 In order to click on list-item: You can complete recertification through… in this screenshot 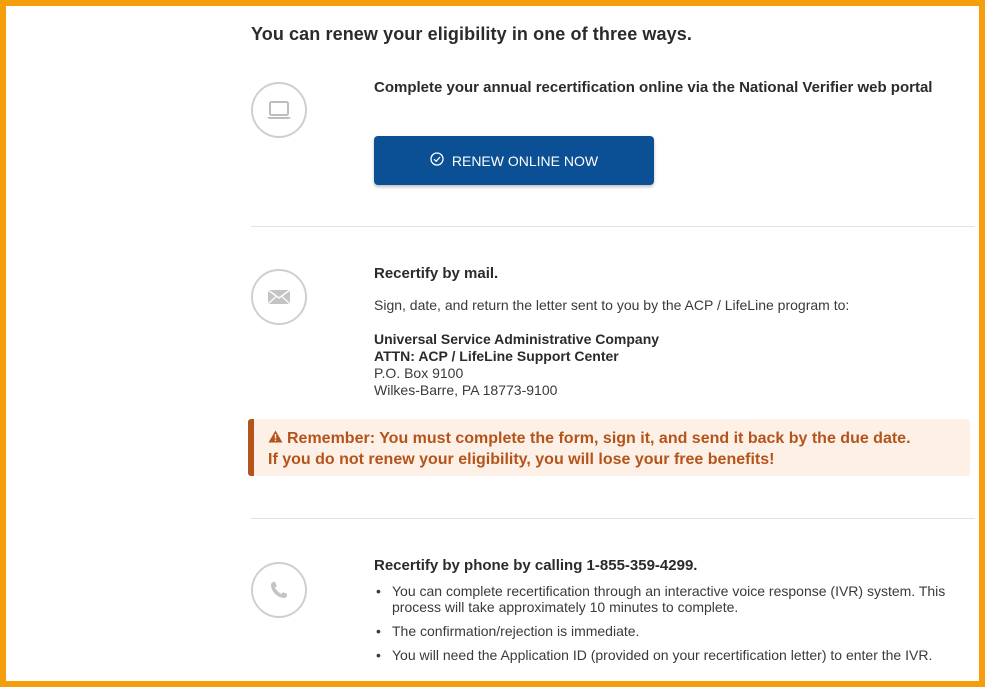, I will do `click(669, 599)`.